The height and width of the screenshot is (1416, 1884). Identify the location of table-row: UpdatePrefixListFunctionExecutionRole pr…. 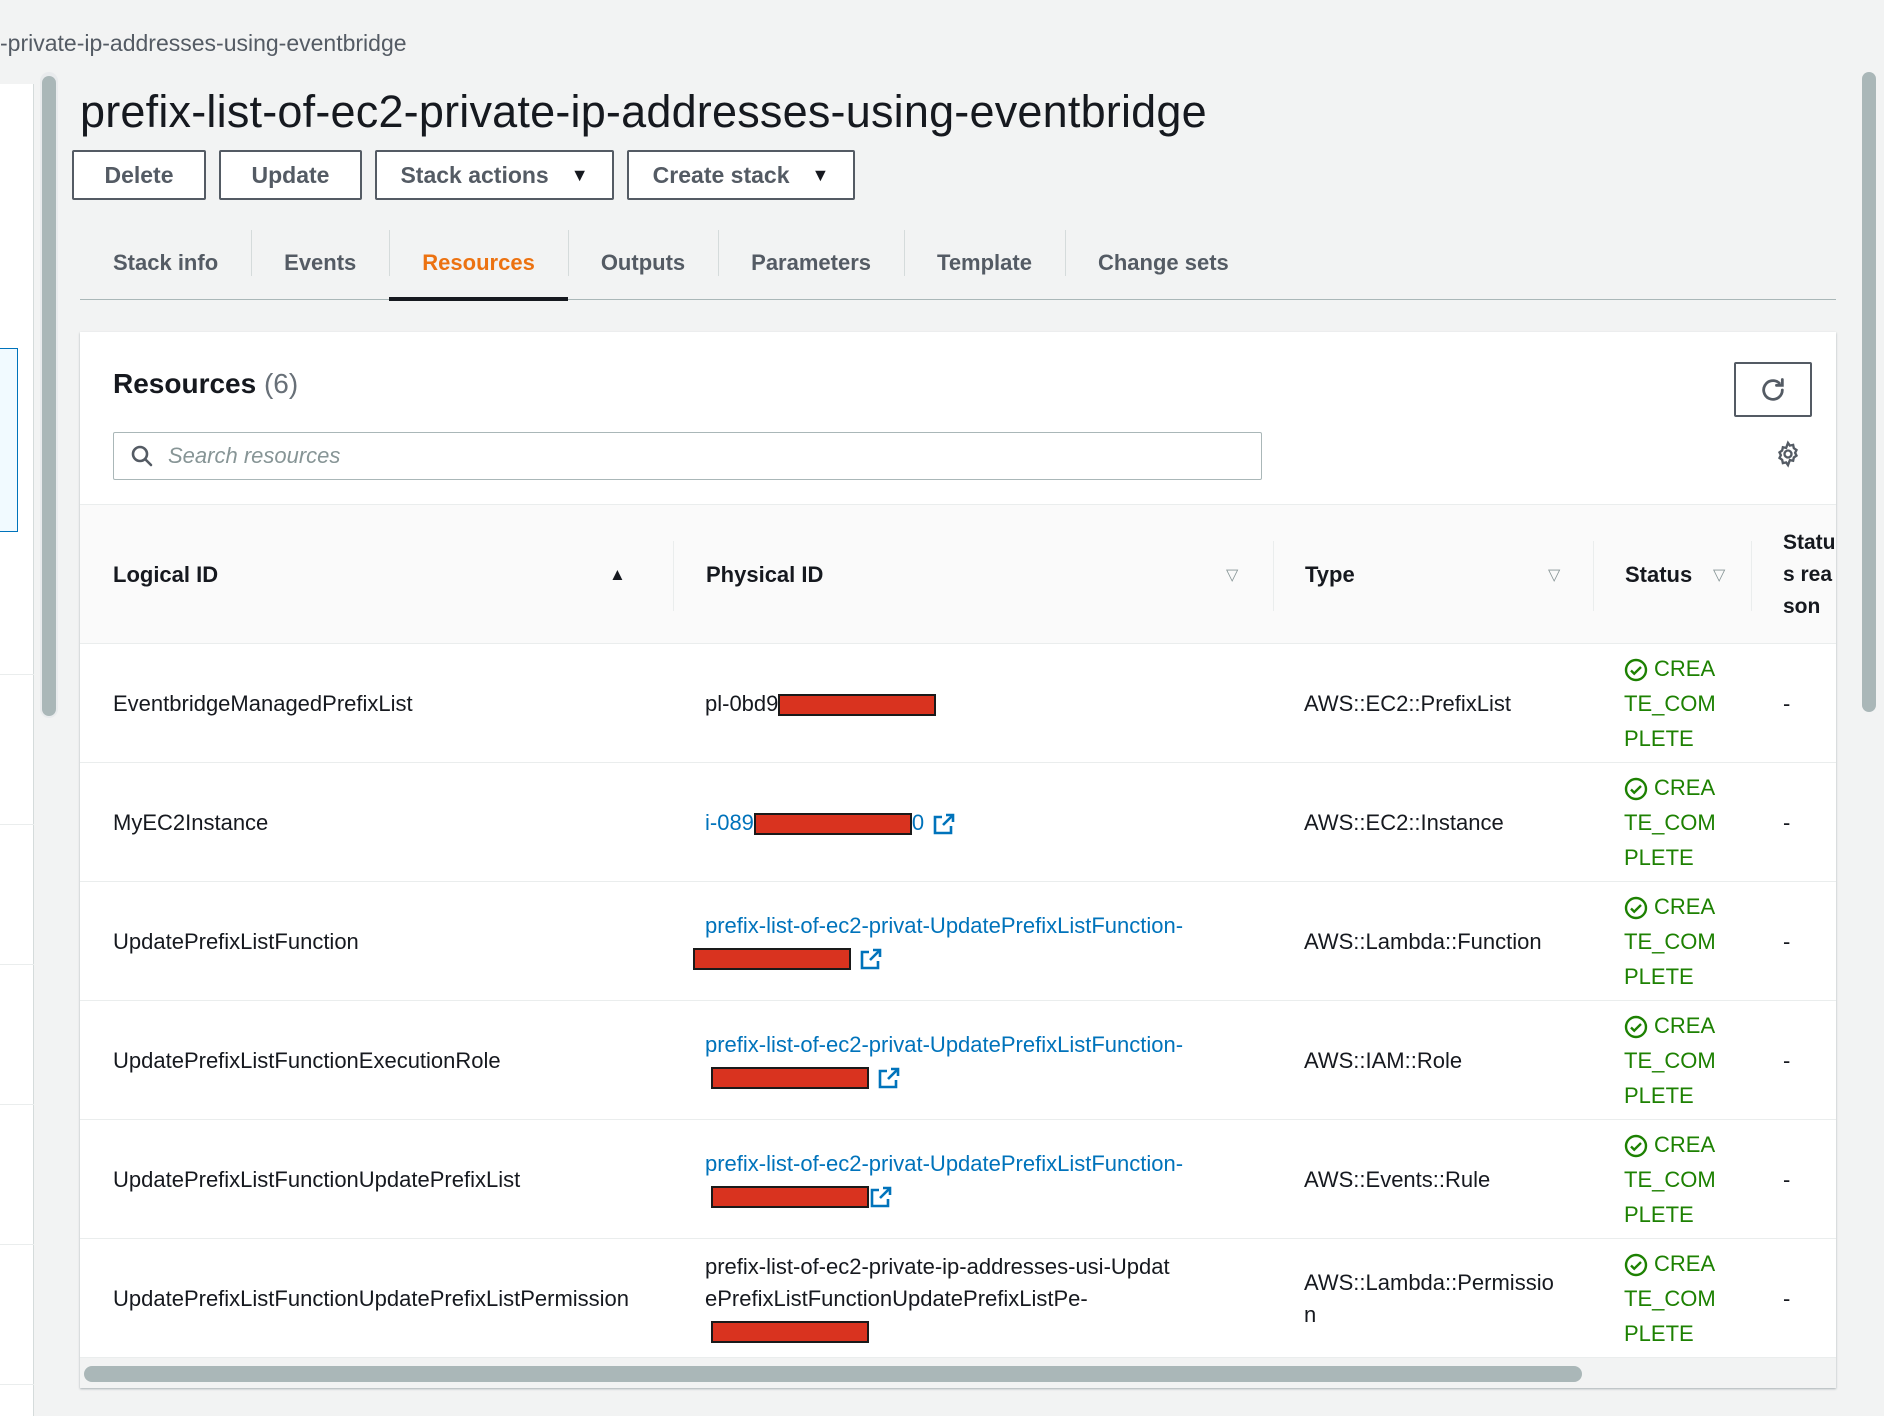
(958, 1060).